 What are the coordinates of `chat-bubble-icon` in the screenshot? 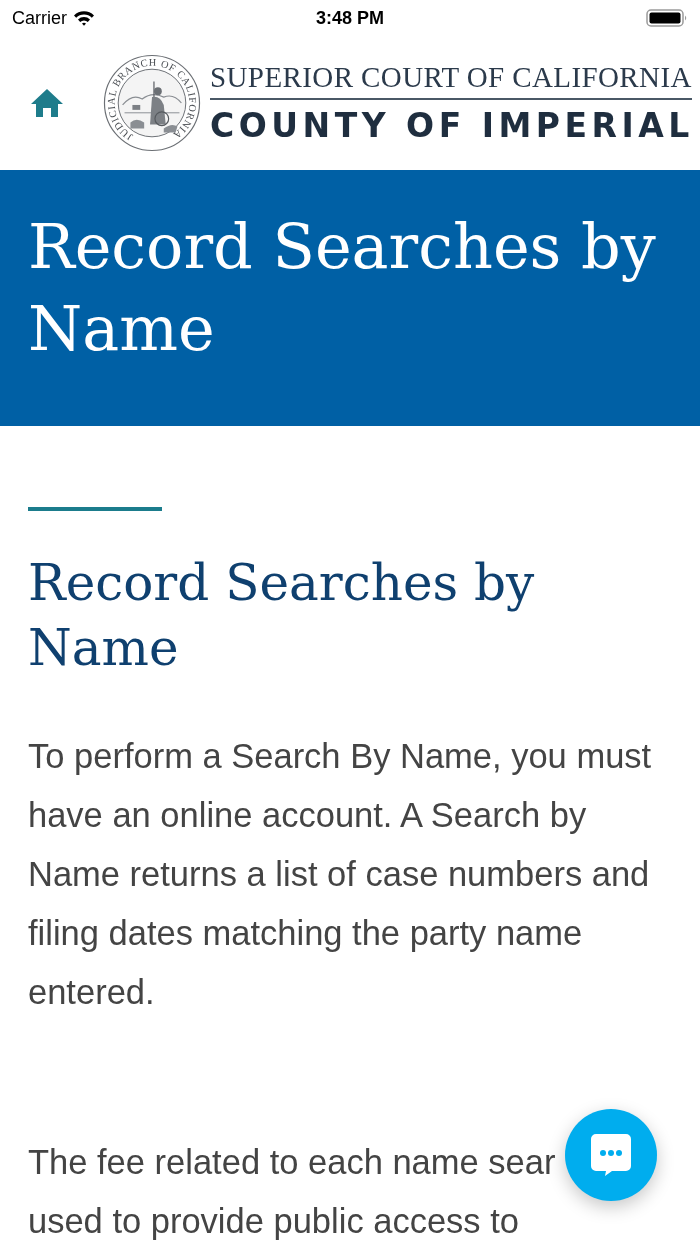 It's located at (611, 1155).